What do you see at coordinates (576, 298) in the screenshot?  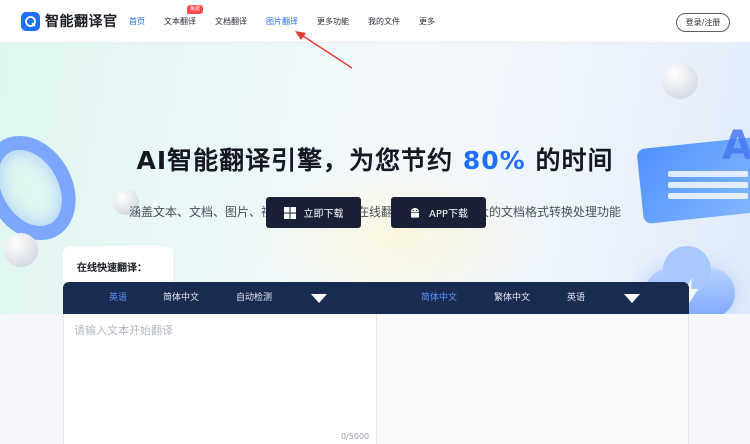 I see `target-lang-english: 英语` at bounding box center [576, 298].